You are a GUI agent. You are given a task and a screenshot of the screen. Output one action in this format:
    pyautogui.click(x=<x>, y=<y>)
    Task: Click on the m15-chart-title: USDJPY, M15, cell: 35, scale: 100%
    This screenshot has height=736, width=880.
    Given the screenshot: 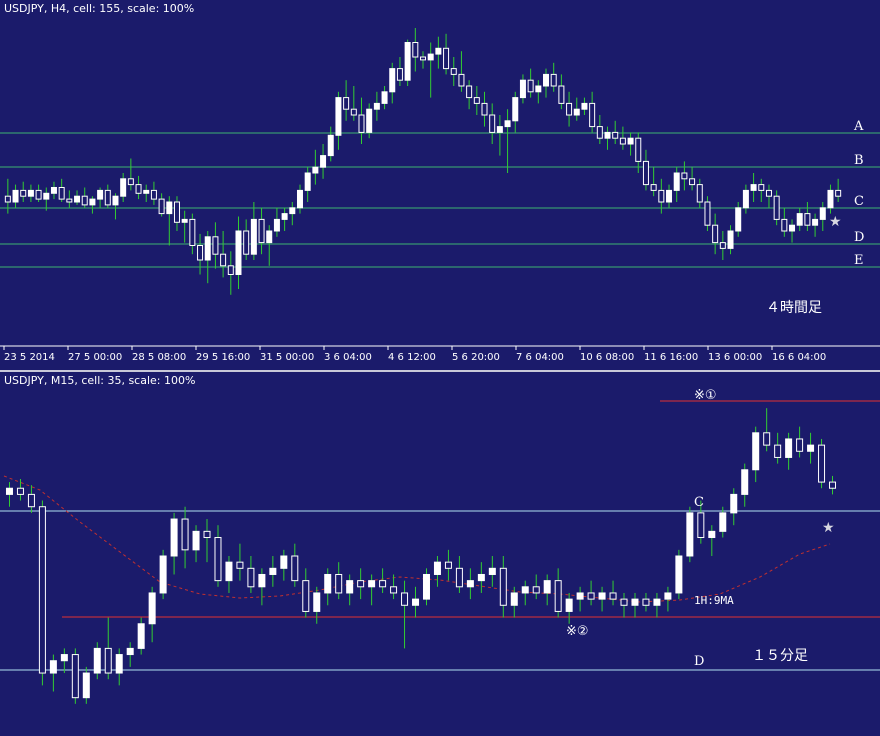 What is the action you would take?
    pyautogui.click(x=100, y=380)
    